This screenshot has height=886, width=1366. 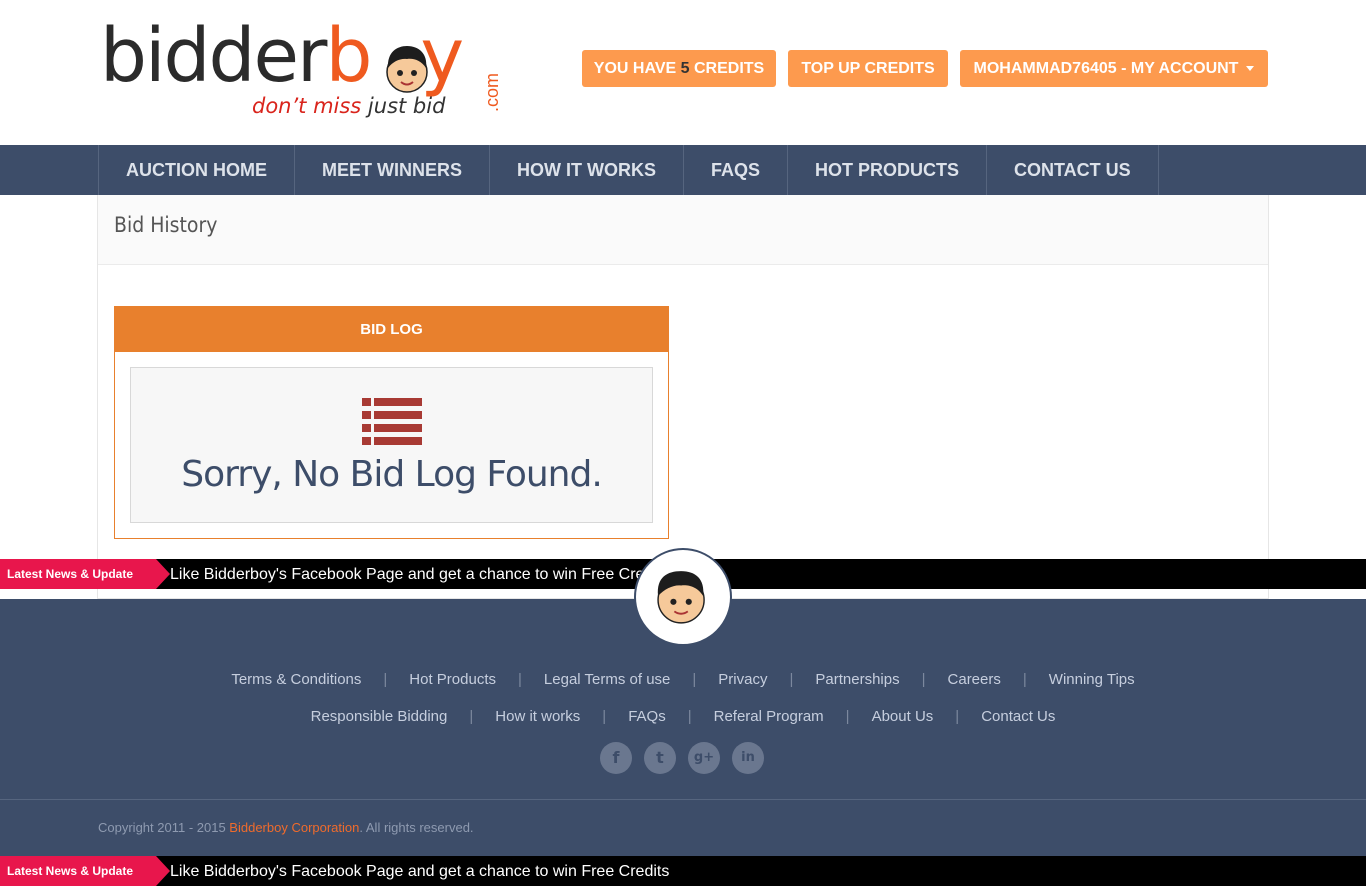 What do you see at coordinates (903, 716) in the screenshot?
I see `footer-link-about-us: About Us` at bounding box center [903, 716].